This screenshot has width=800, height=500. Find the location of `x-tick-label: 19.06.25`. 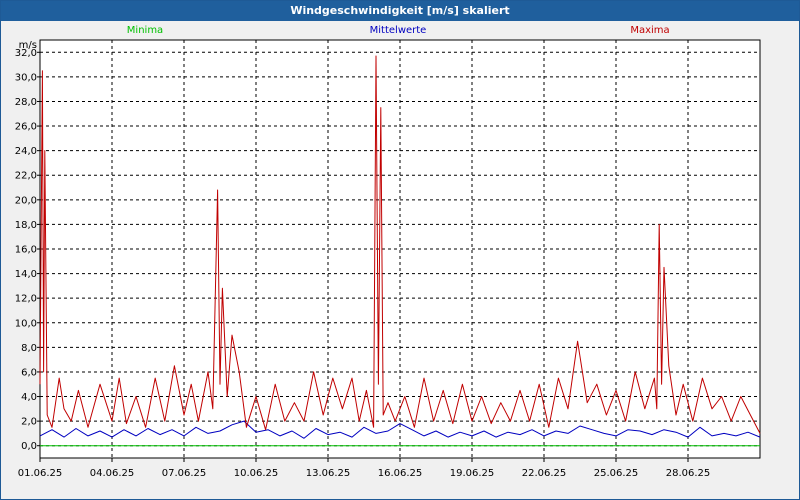

x-tick-label: 19.06.25 is located at coordinates (472, 473).